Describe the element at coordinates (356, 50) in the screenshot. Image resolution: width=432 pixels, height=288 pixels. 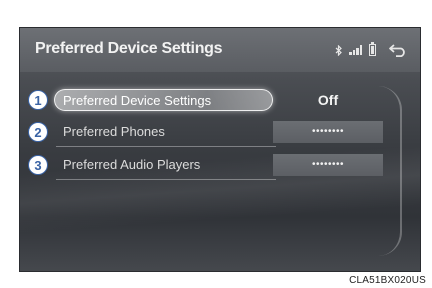
I see `signal-icon` at that location.